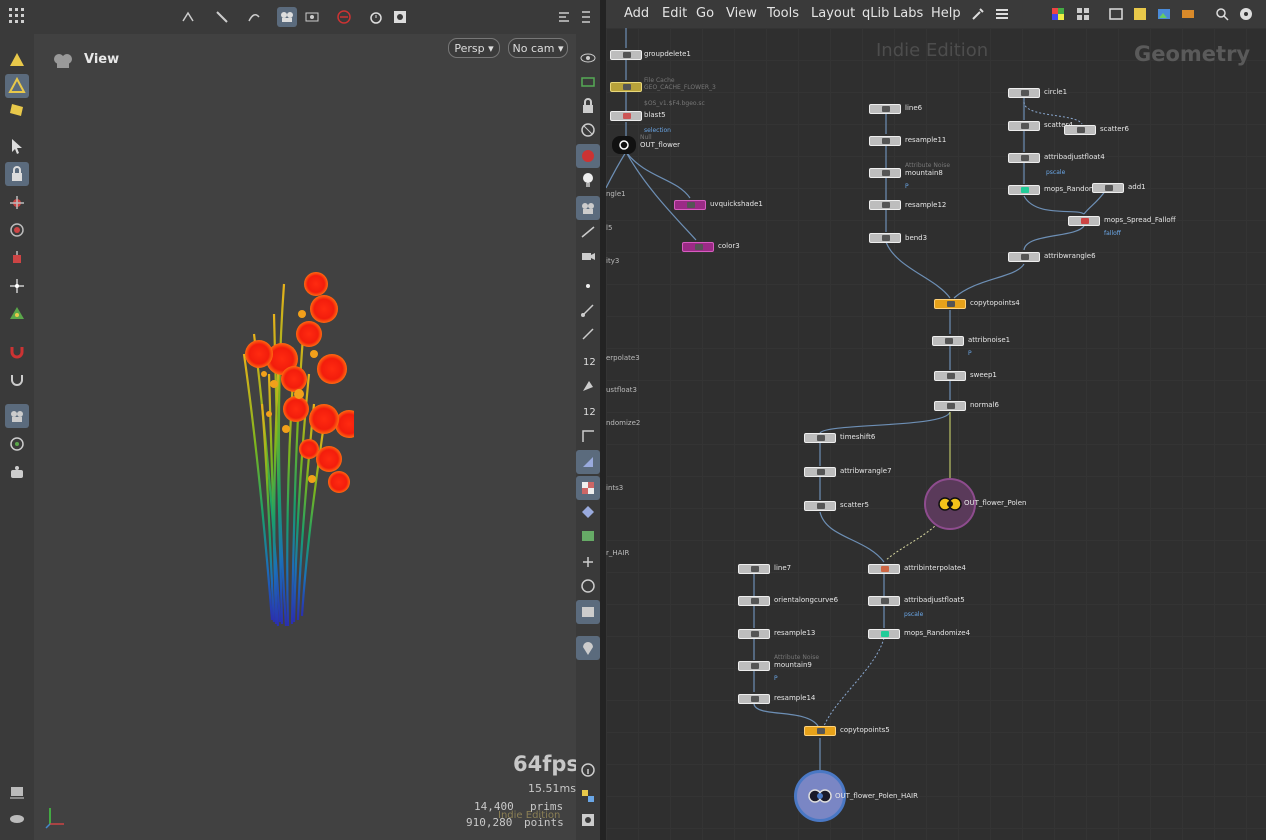  I want to click on node-resample14, so click(754, 699).